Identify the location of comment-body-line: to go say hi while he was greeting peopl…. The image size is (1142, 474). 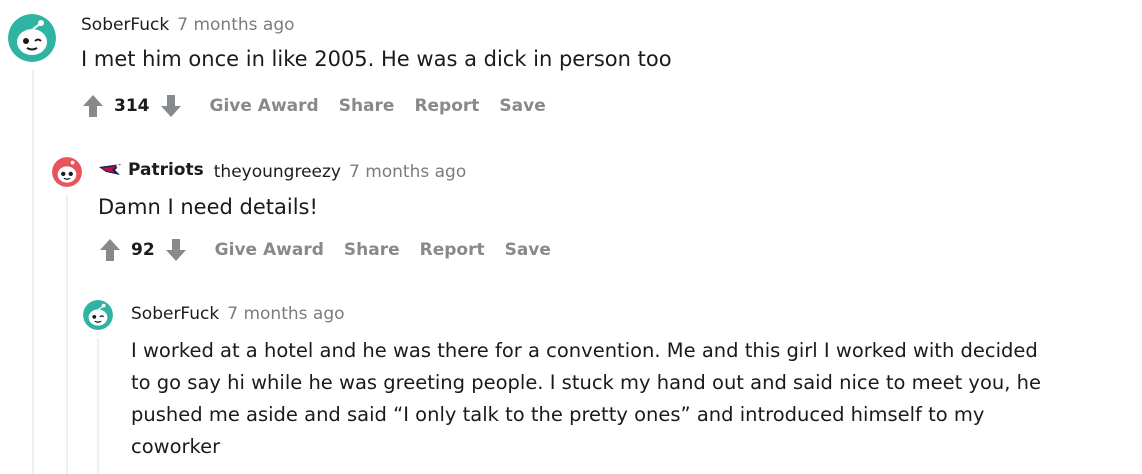
(586, 382).